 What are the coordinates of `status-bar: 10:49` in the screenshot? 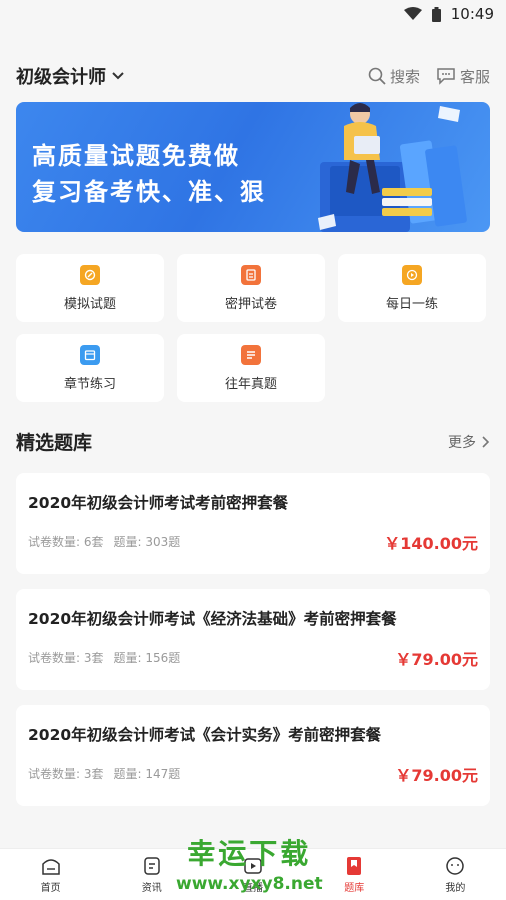 It's located at (253, 14).